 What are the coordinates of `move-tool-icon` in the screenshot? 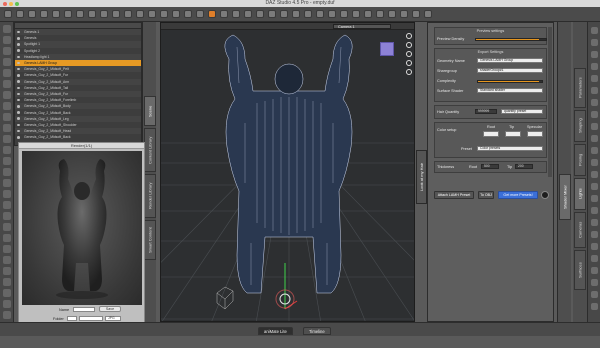 It's located at (80, 14).